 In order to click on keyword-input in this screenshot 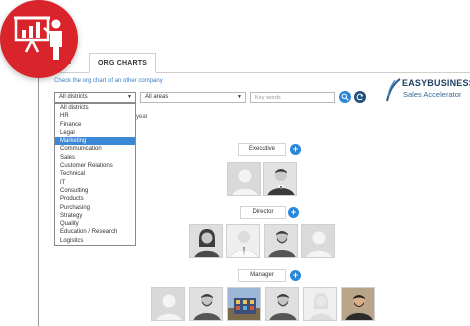, I will do `click(292, 97)`.